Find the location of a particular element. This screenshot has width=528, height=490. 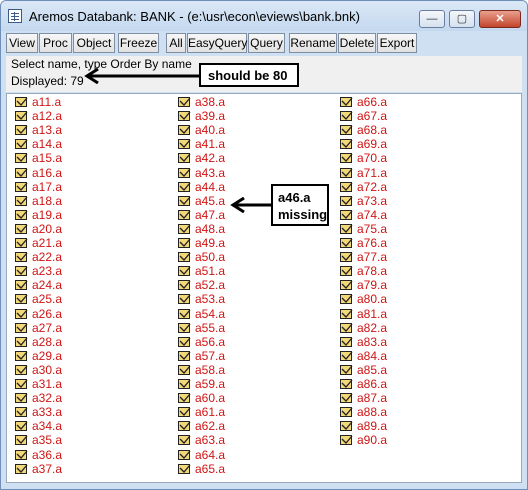

list-item-label: a88.a is located at coordinates (372, 412).